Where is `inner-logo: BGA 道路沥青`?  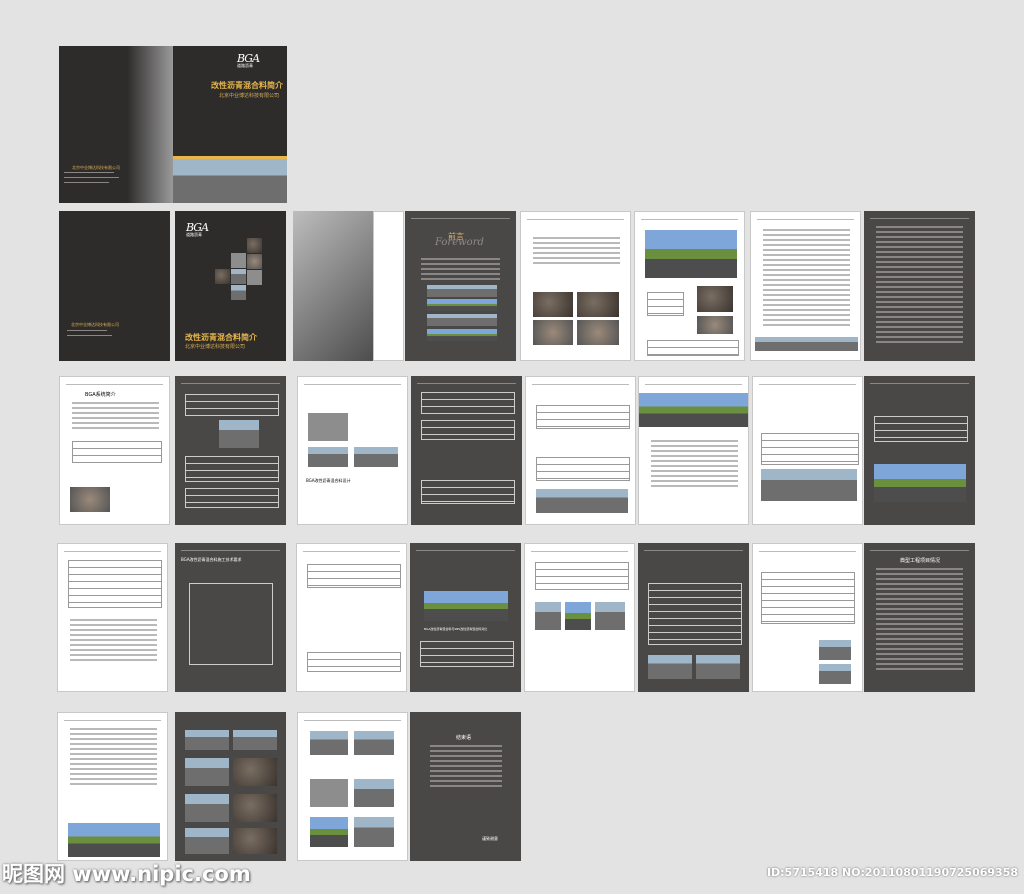 inner-logo: BGA 道路沥青 is located at coordinates (197, 229).